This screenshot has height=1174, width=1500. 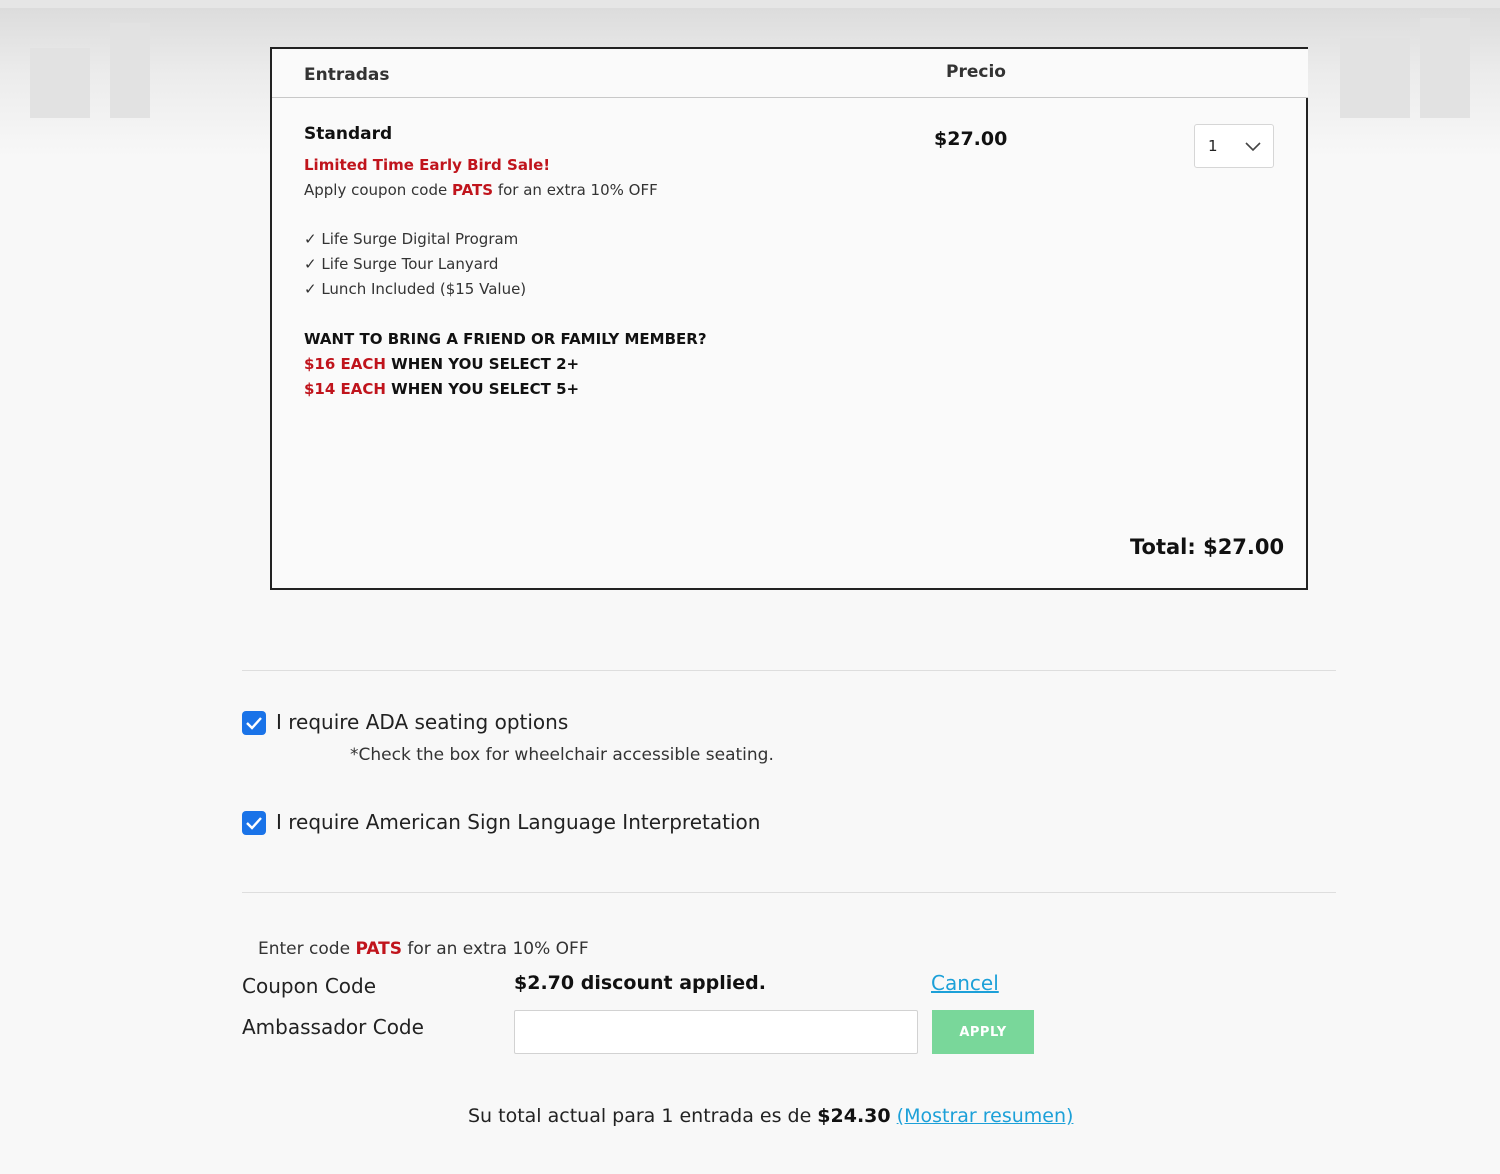 What do you see at coordinates (401, 264) in the screenshot?
I see `benefit-item: ✓ Life Surge Tour Lanyard` at bounding box center [401, 264].